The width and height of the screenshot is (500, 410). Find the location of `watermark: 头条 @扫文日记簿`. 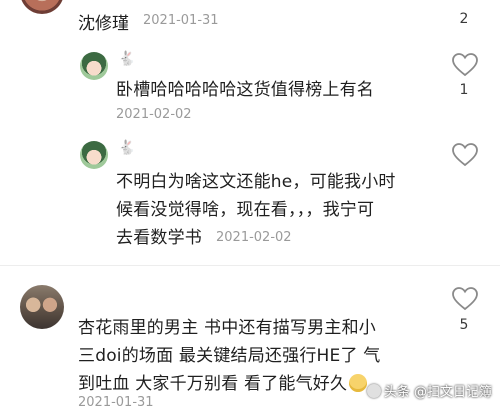

watermark: 头条 @扫文日记簿 is located at coordinates (429, 390).